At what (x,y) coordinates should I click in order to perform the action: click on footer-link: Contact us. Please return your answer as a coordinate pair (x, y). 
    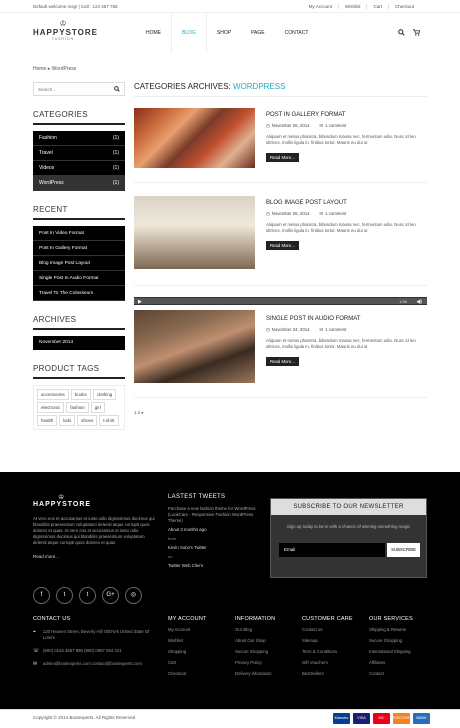
    Looking at the image, I should click on (327, 630).